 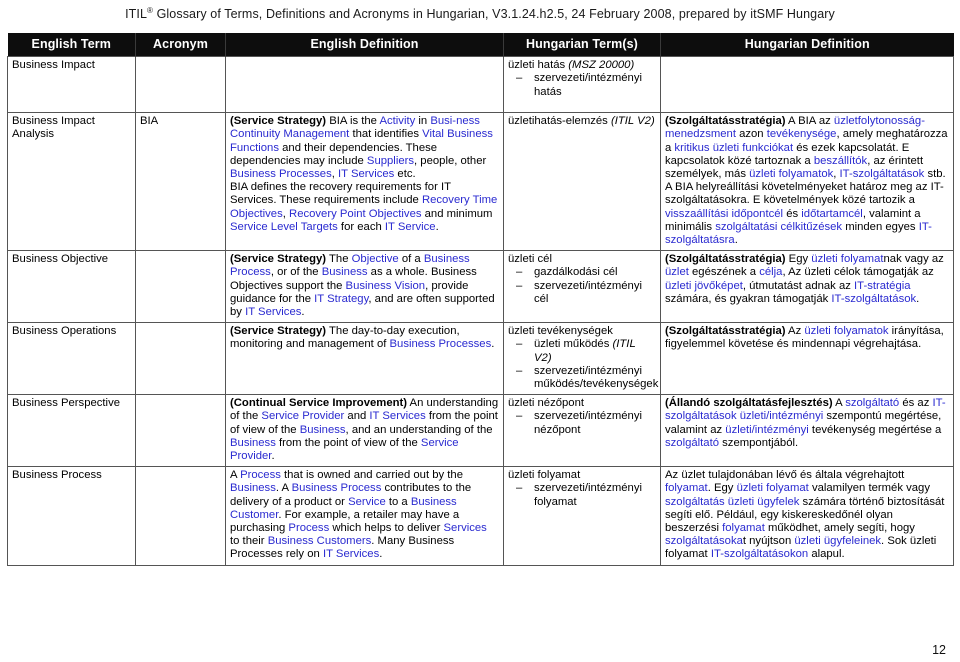 I want to click on document-header-pre: ITIL, so click(x=136, y=14).